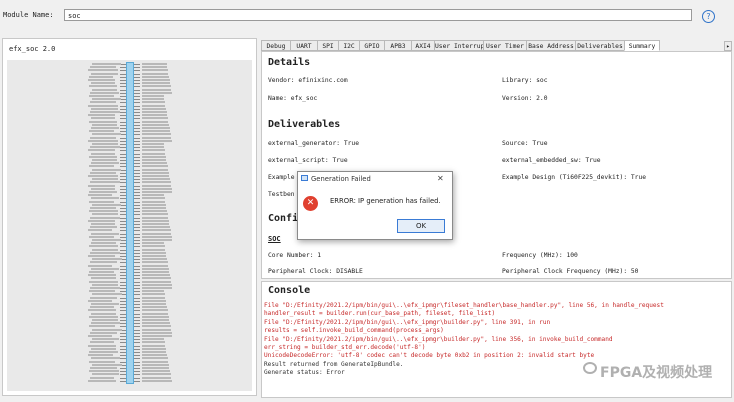  I want to click on tab-axi4: AXI4, so click(423, 45).